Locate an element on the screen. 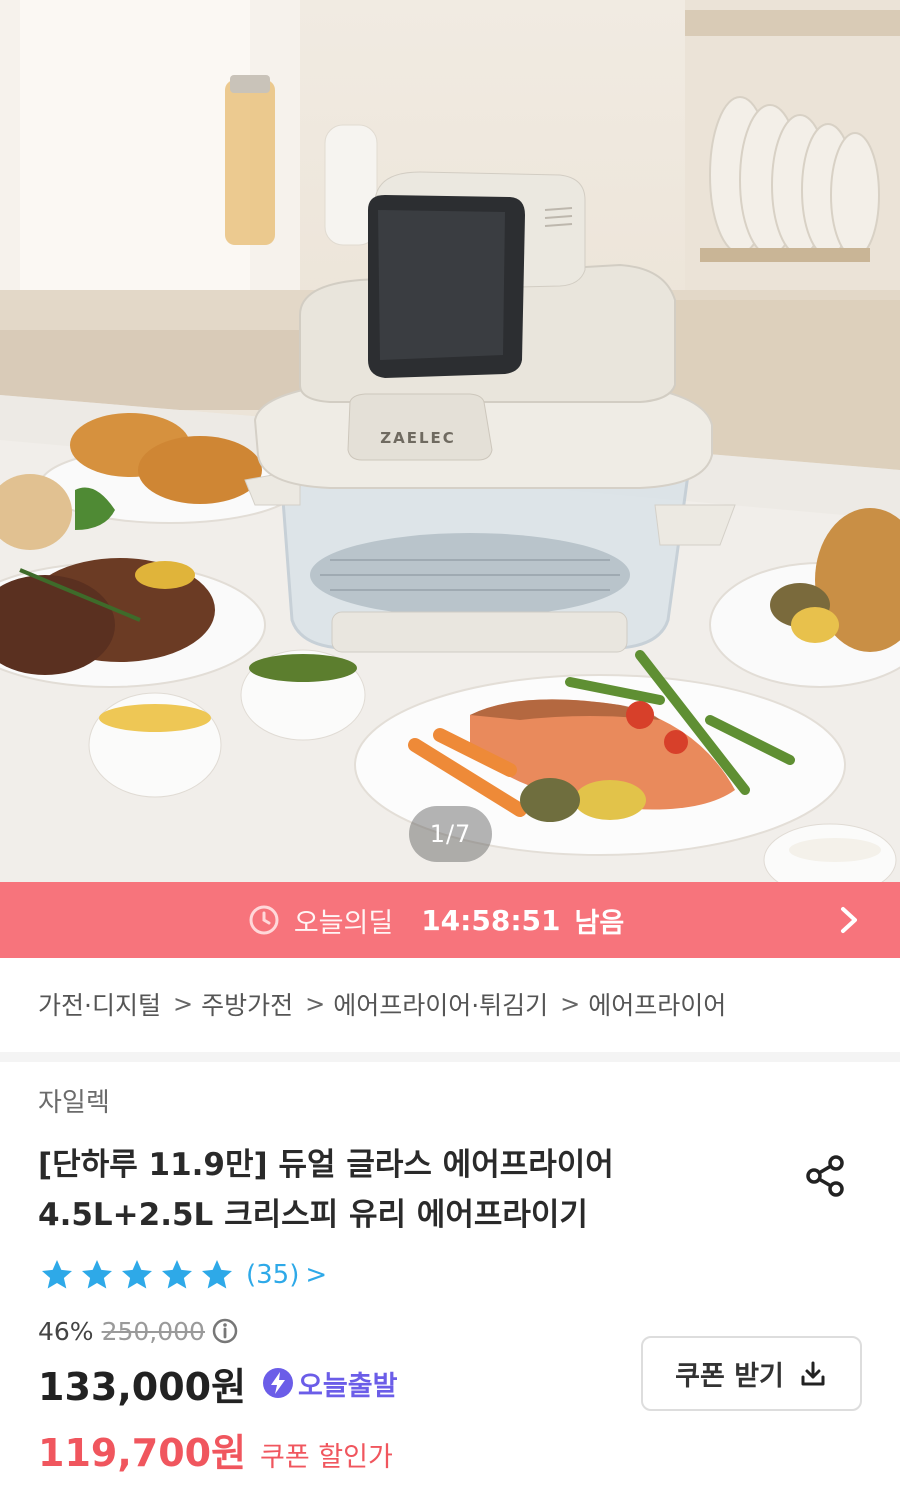 This screenshot has width=900, height=1495. deal-label: 오늘의딜 is located at coordinates (343, 923).